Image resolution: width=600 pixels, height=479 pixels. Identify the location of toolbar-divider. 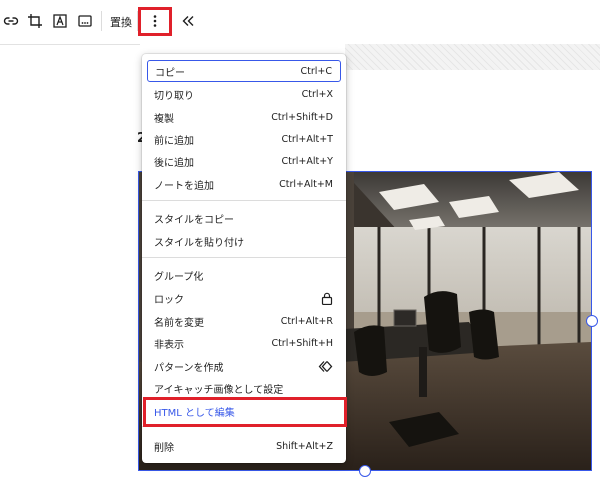
(101, 21).